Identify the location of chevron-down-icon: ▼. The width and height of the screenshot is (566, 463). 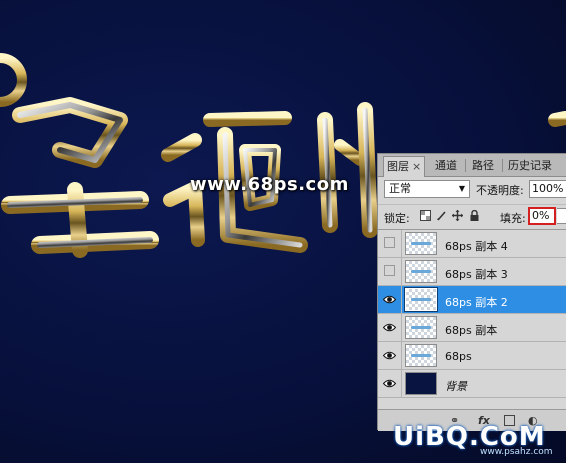
(461, 188).